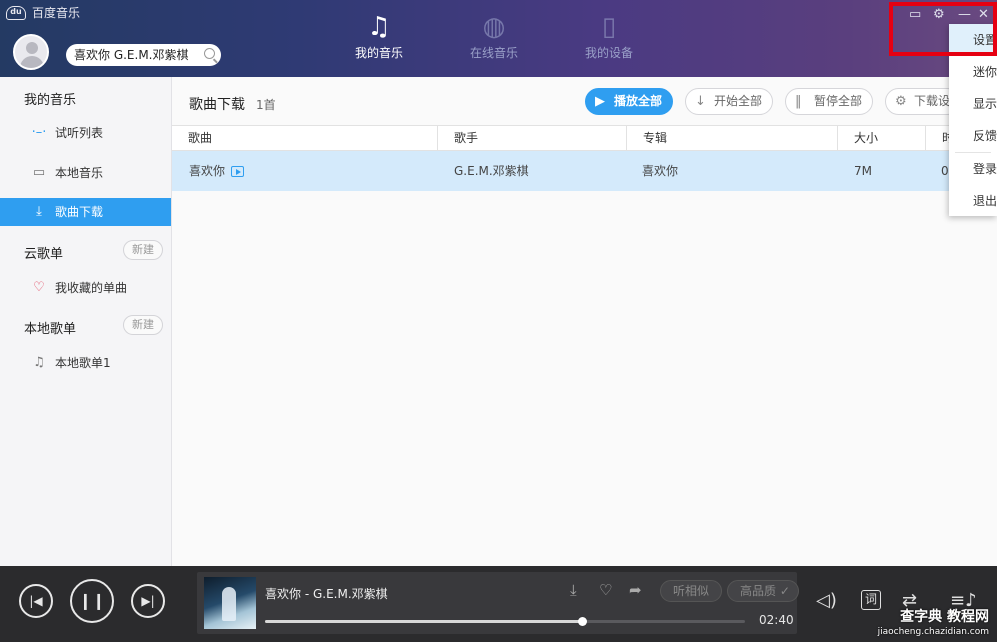 Image resolution: width=997 pixels, height=642 pixels. What do you see at coordinates (584, 171) in the screenshot?
I see `table-row: 喜欢你 G.E.M.邓紫棋 喜欢你 7M 0:` at bounding box center [584, 171].